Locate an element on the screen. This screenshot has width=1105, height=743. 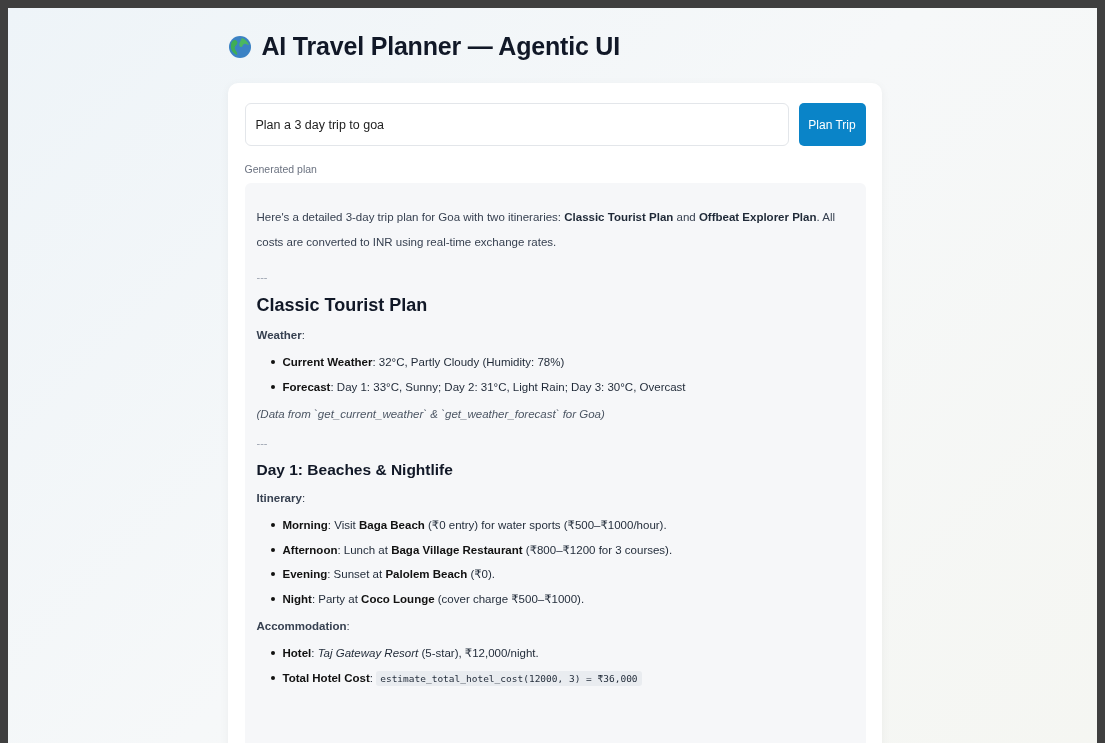
intro-paragraph: Here's a detailed 3-day trip plan for Goa with two itineraries: Classic Tourist Plan and Offbeat Explorer Plan. All costs are converted to INR using real-time exchange rates. is located at coordinates (546, 230).